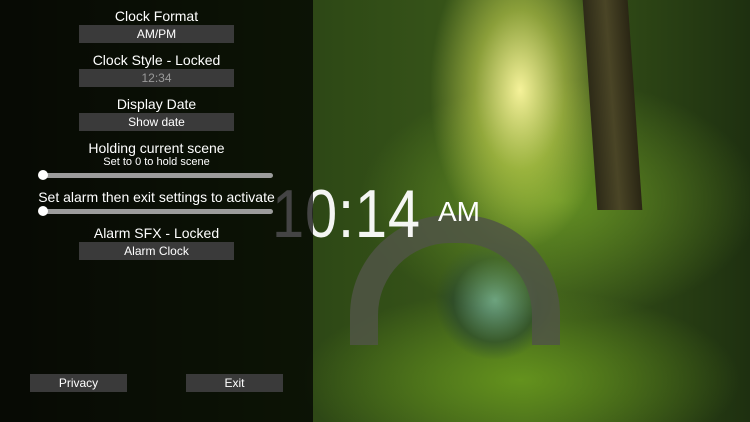 Image resolution: width=750 pixels, height=422 pixels. What do you see at coordinates (156, 148) in the screenshot?
I see `hold-scene-label: Holding current scene` at bounding box center [156, 148].